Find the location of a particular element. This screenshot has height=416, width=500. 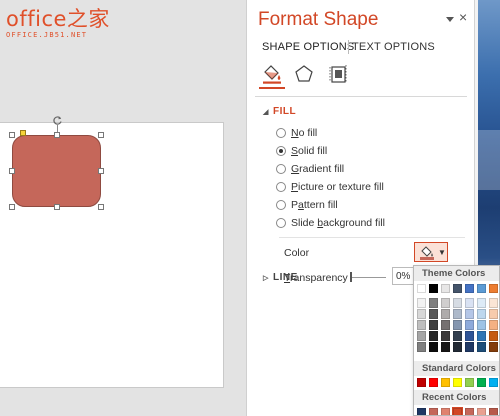

effects-pentagon-icon is located at coordinates (304, 74).